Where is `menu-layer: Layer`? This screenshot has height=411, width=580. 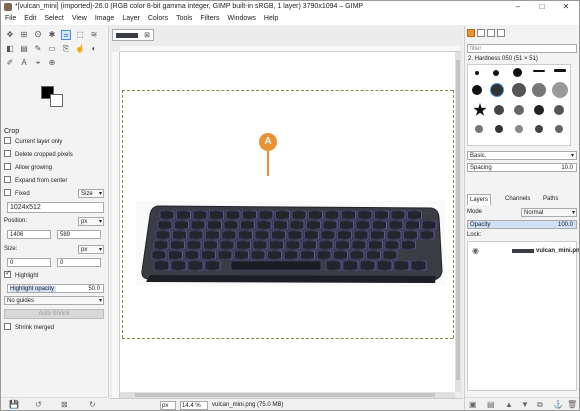
menu-layer: Layer is located at coordinates (131, 19).